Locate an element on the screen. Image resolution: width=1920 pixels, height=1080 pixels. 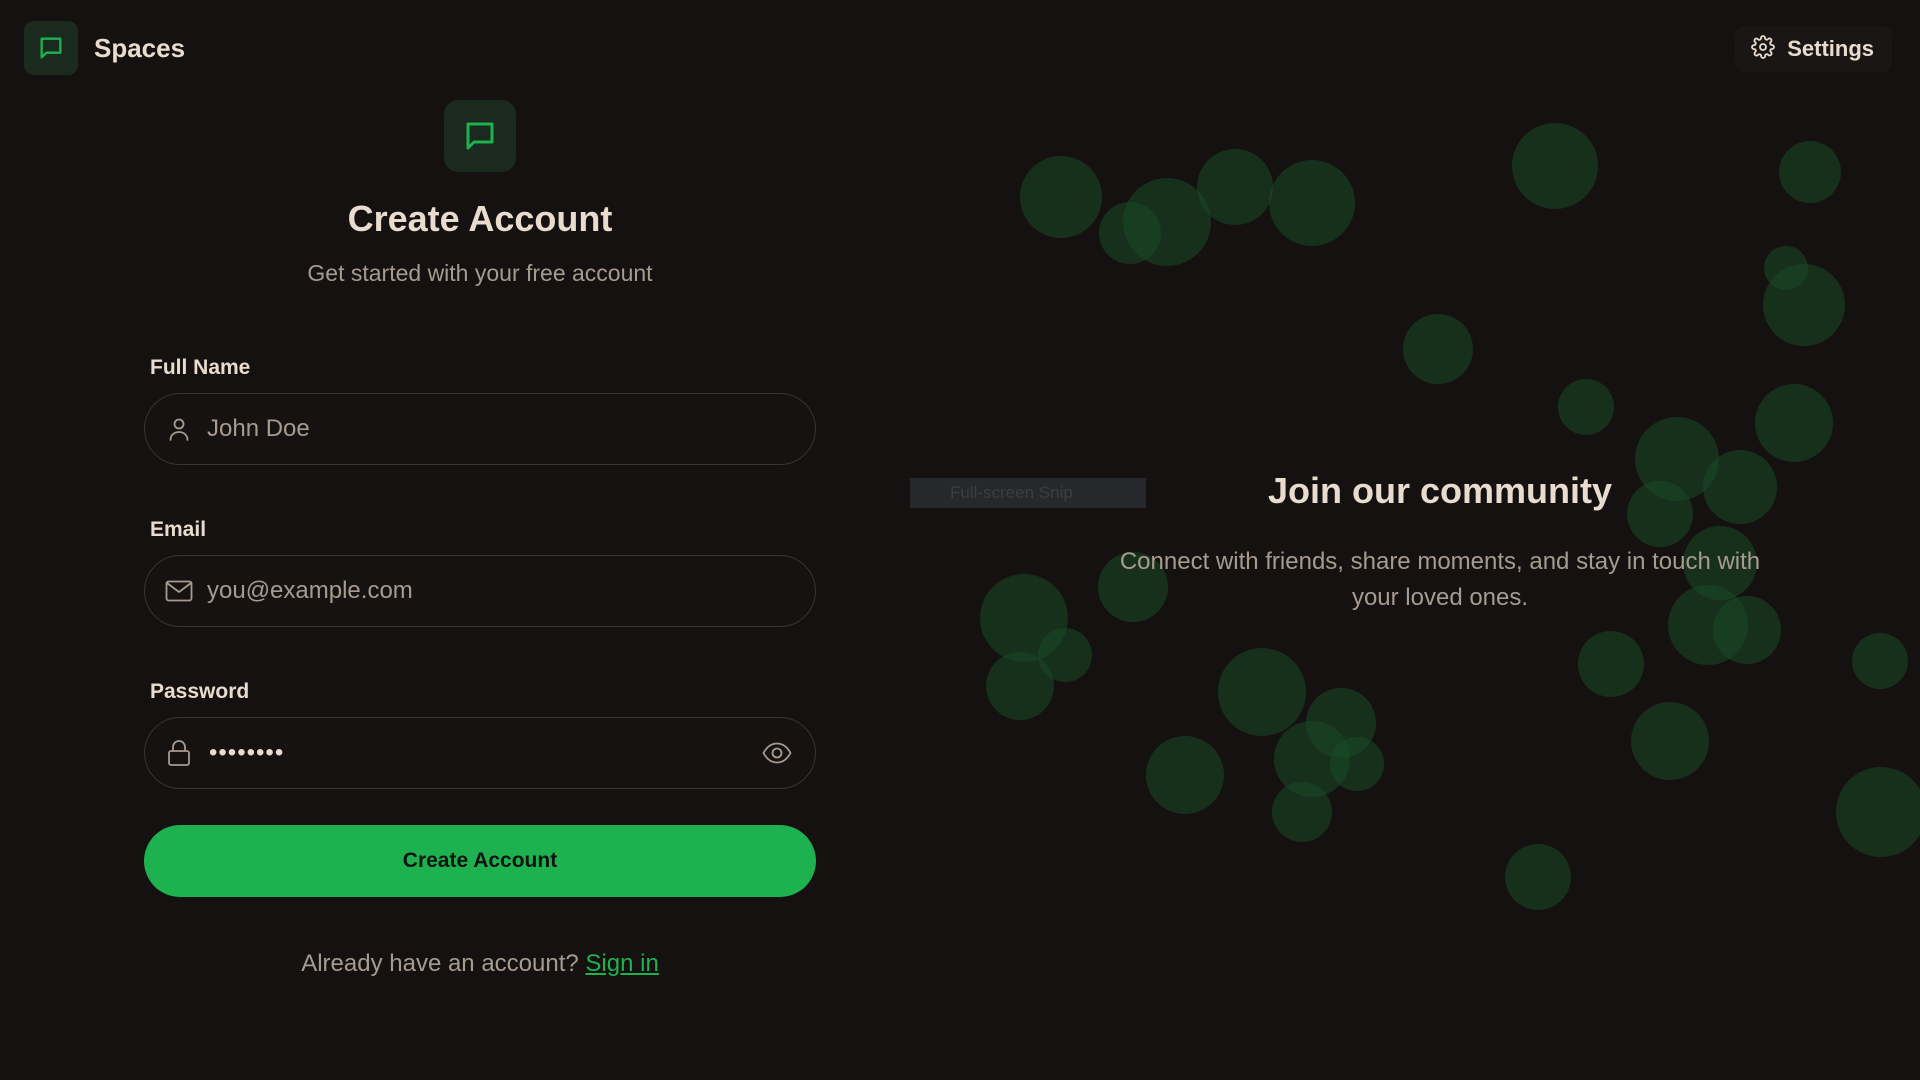
password-field: •••••••• is located at coordinates (480, 753).